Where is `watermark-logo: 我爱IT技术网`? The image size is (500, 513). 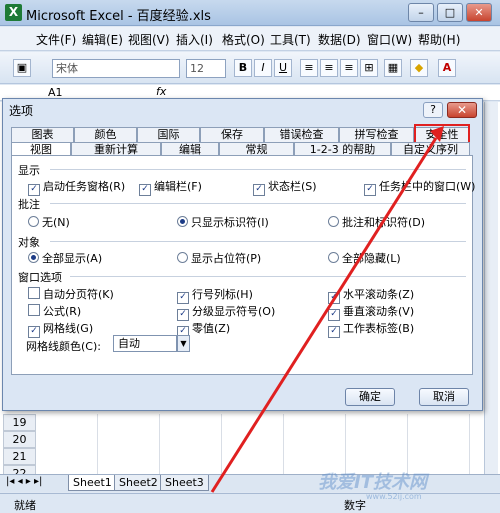 watermark-logo: 我爱IT技术网 is located at coordinates (372, 482).